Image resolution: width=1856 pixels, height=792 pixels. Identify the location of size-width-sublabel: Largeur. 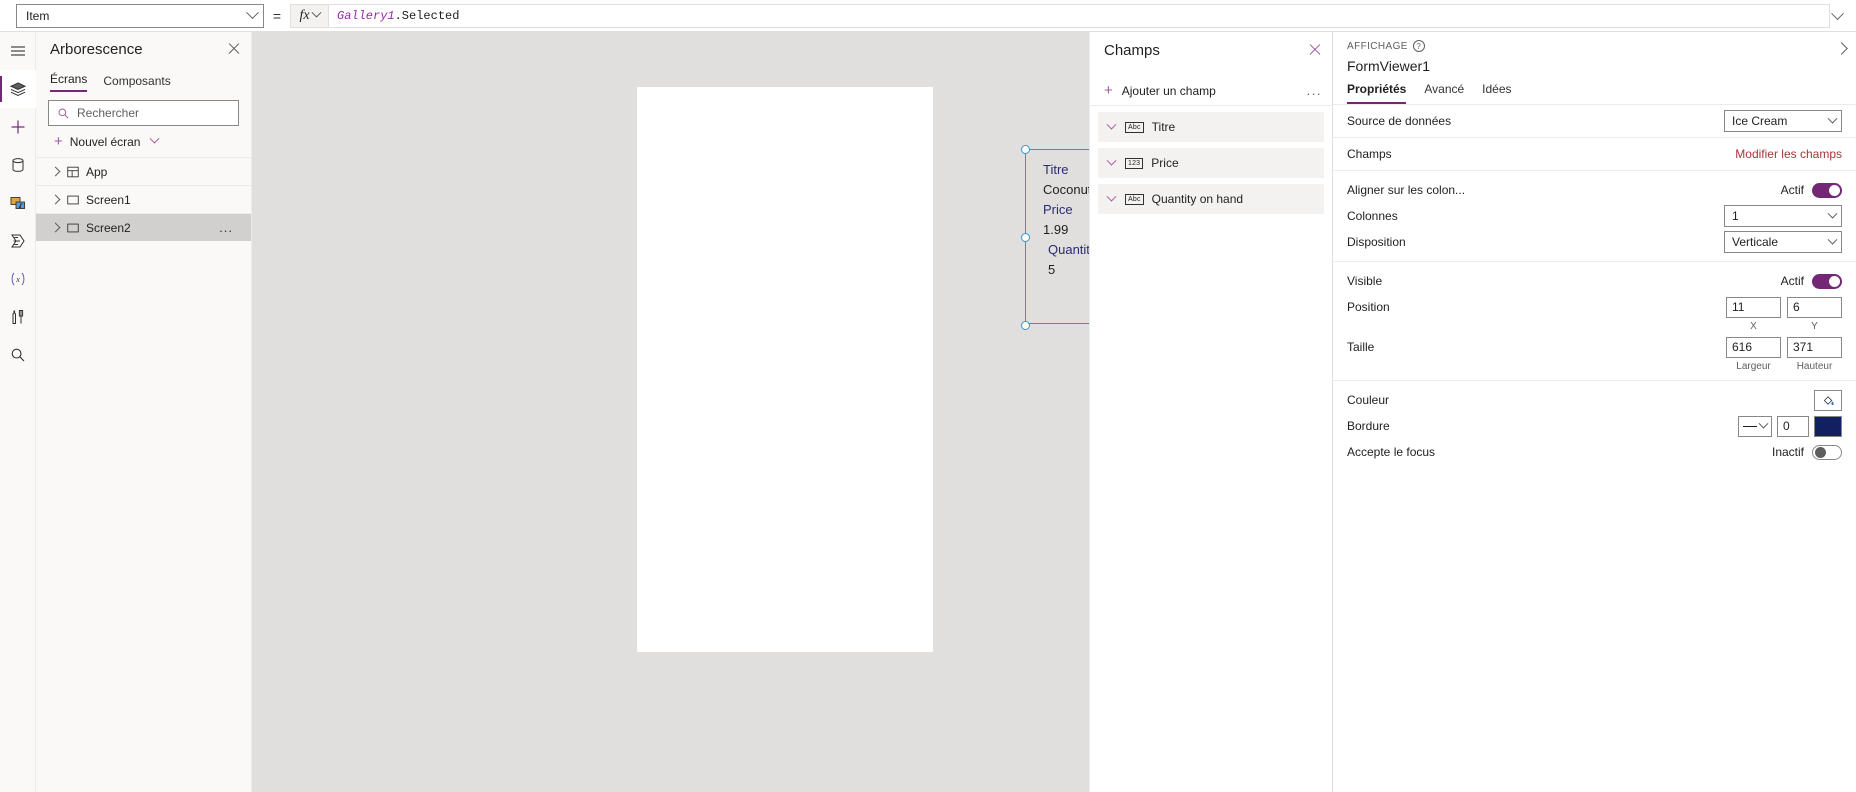
(1753, 366).